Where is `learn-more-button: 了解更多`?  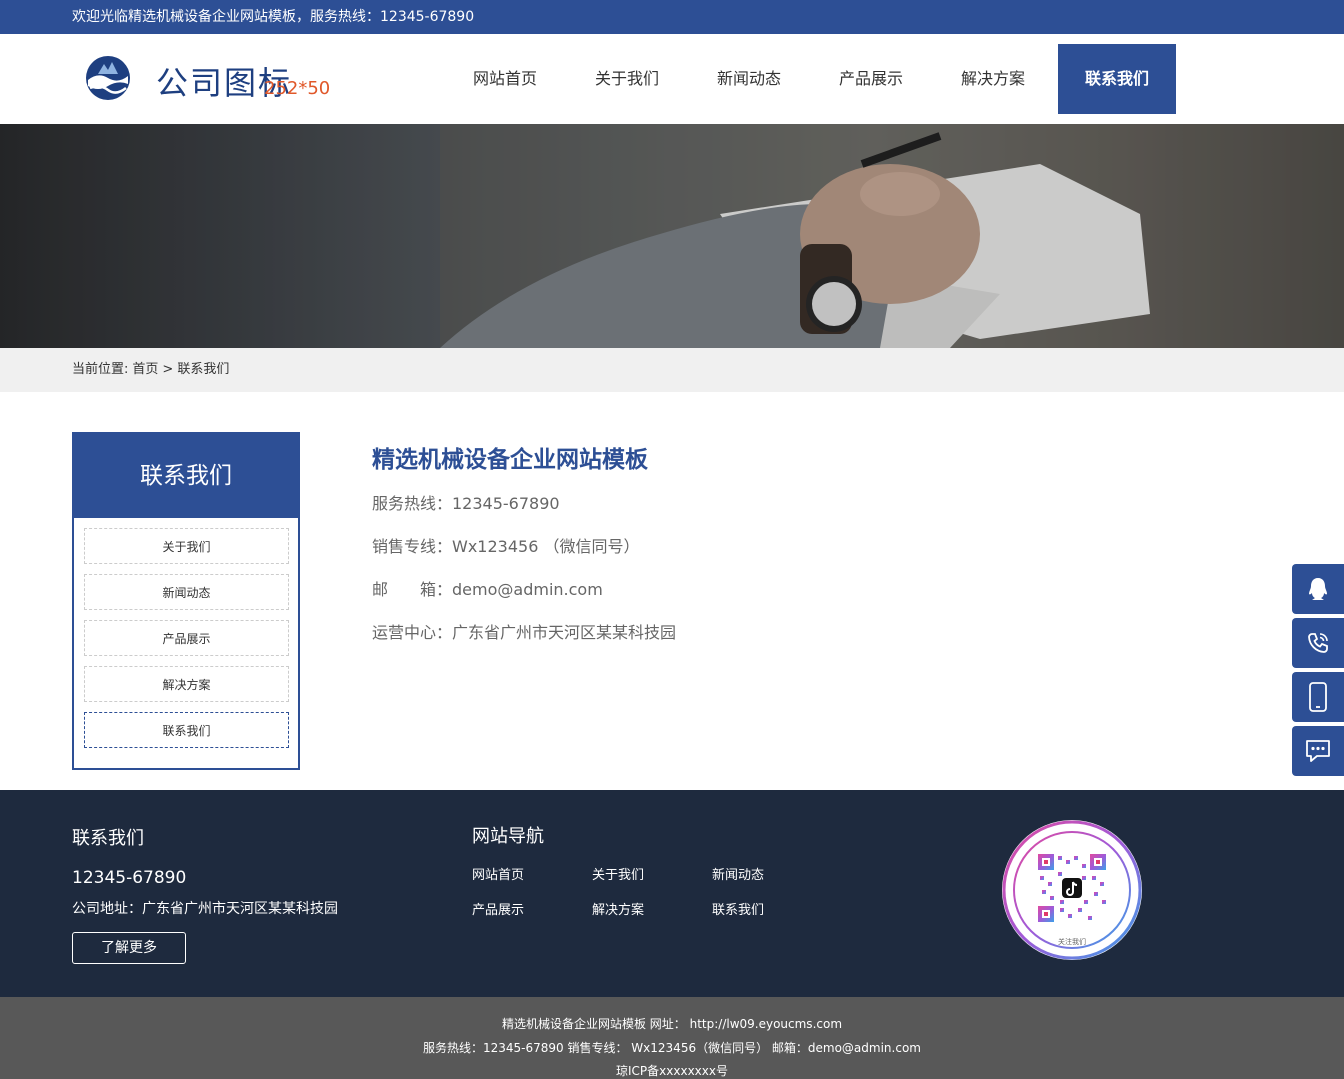 learn-more-button: 了解更多 is located at coordinates (129, 948).